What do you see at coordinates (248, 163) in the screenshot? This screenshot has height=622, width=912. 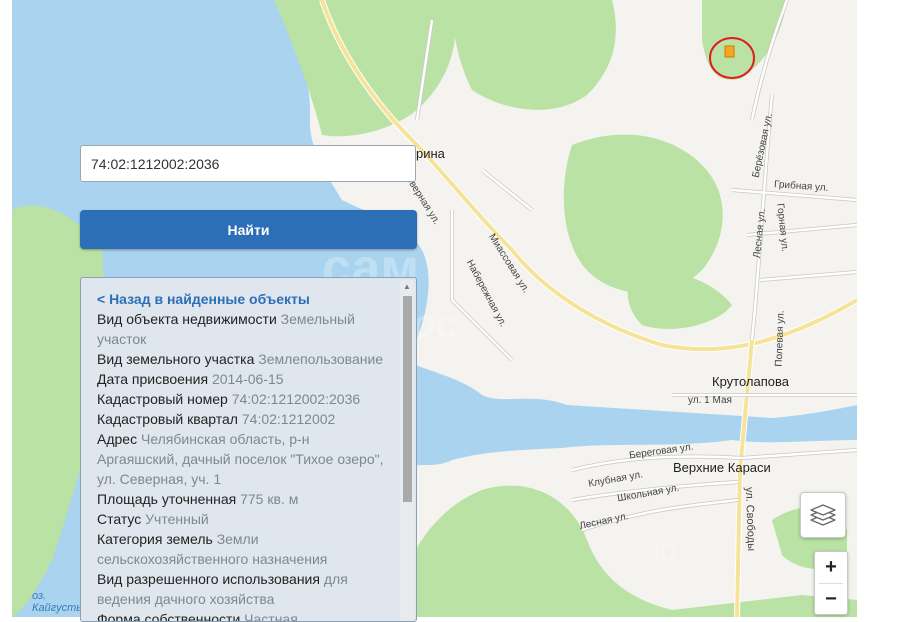 I see `cadastral-search-input` at bounding box center [248, 163].